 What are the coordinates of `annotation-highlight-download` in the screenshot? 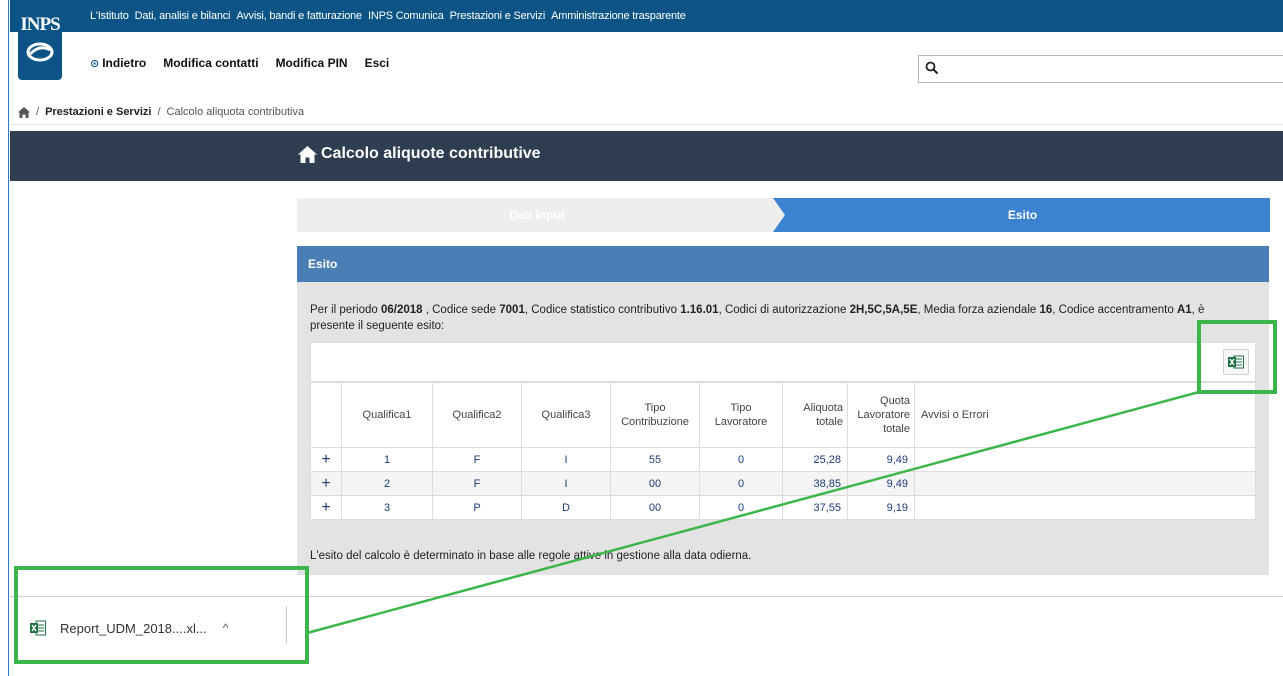 It's located at (161, 615).